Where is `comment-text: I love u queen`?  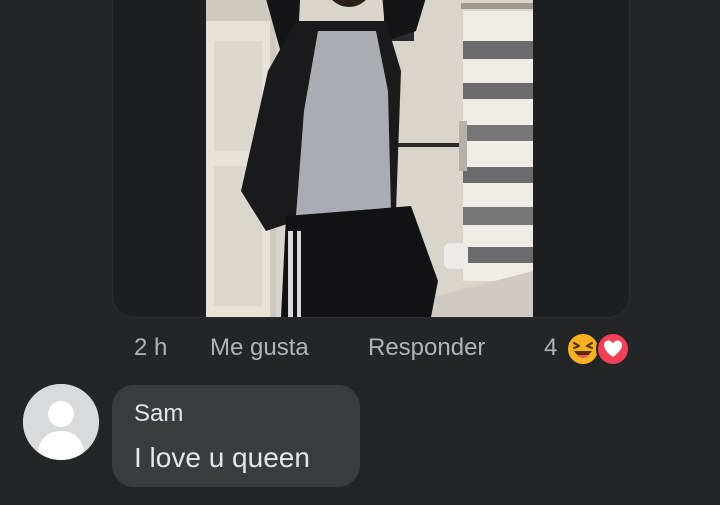 comment-text: I love u queen is located at coordinates (222, 457).